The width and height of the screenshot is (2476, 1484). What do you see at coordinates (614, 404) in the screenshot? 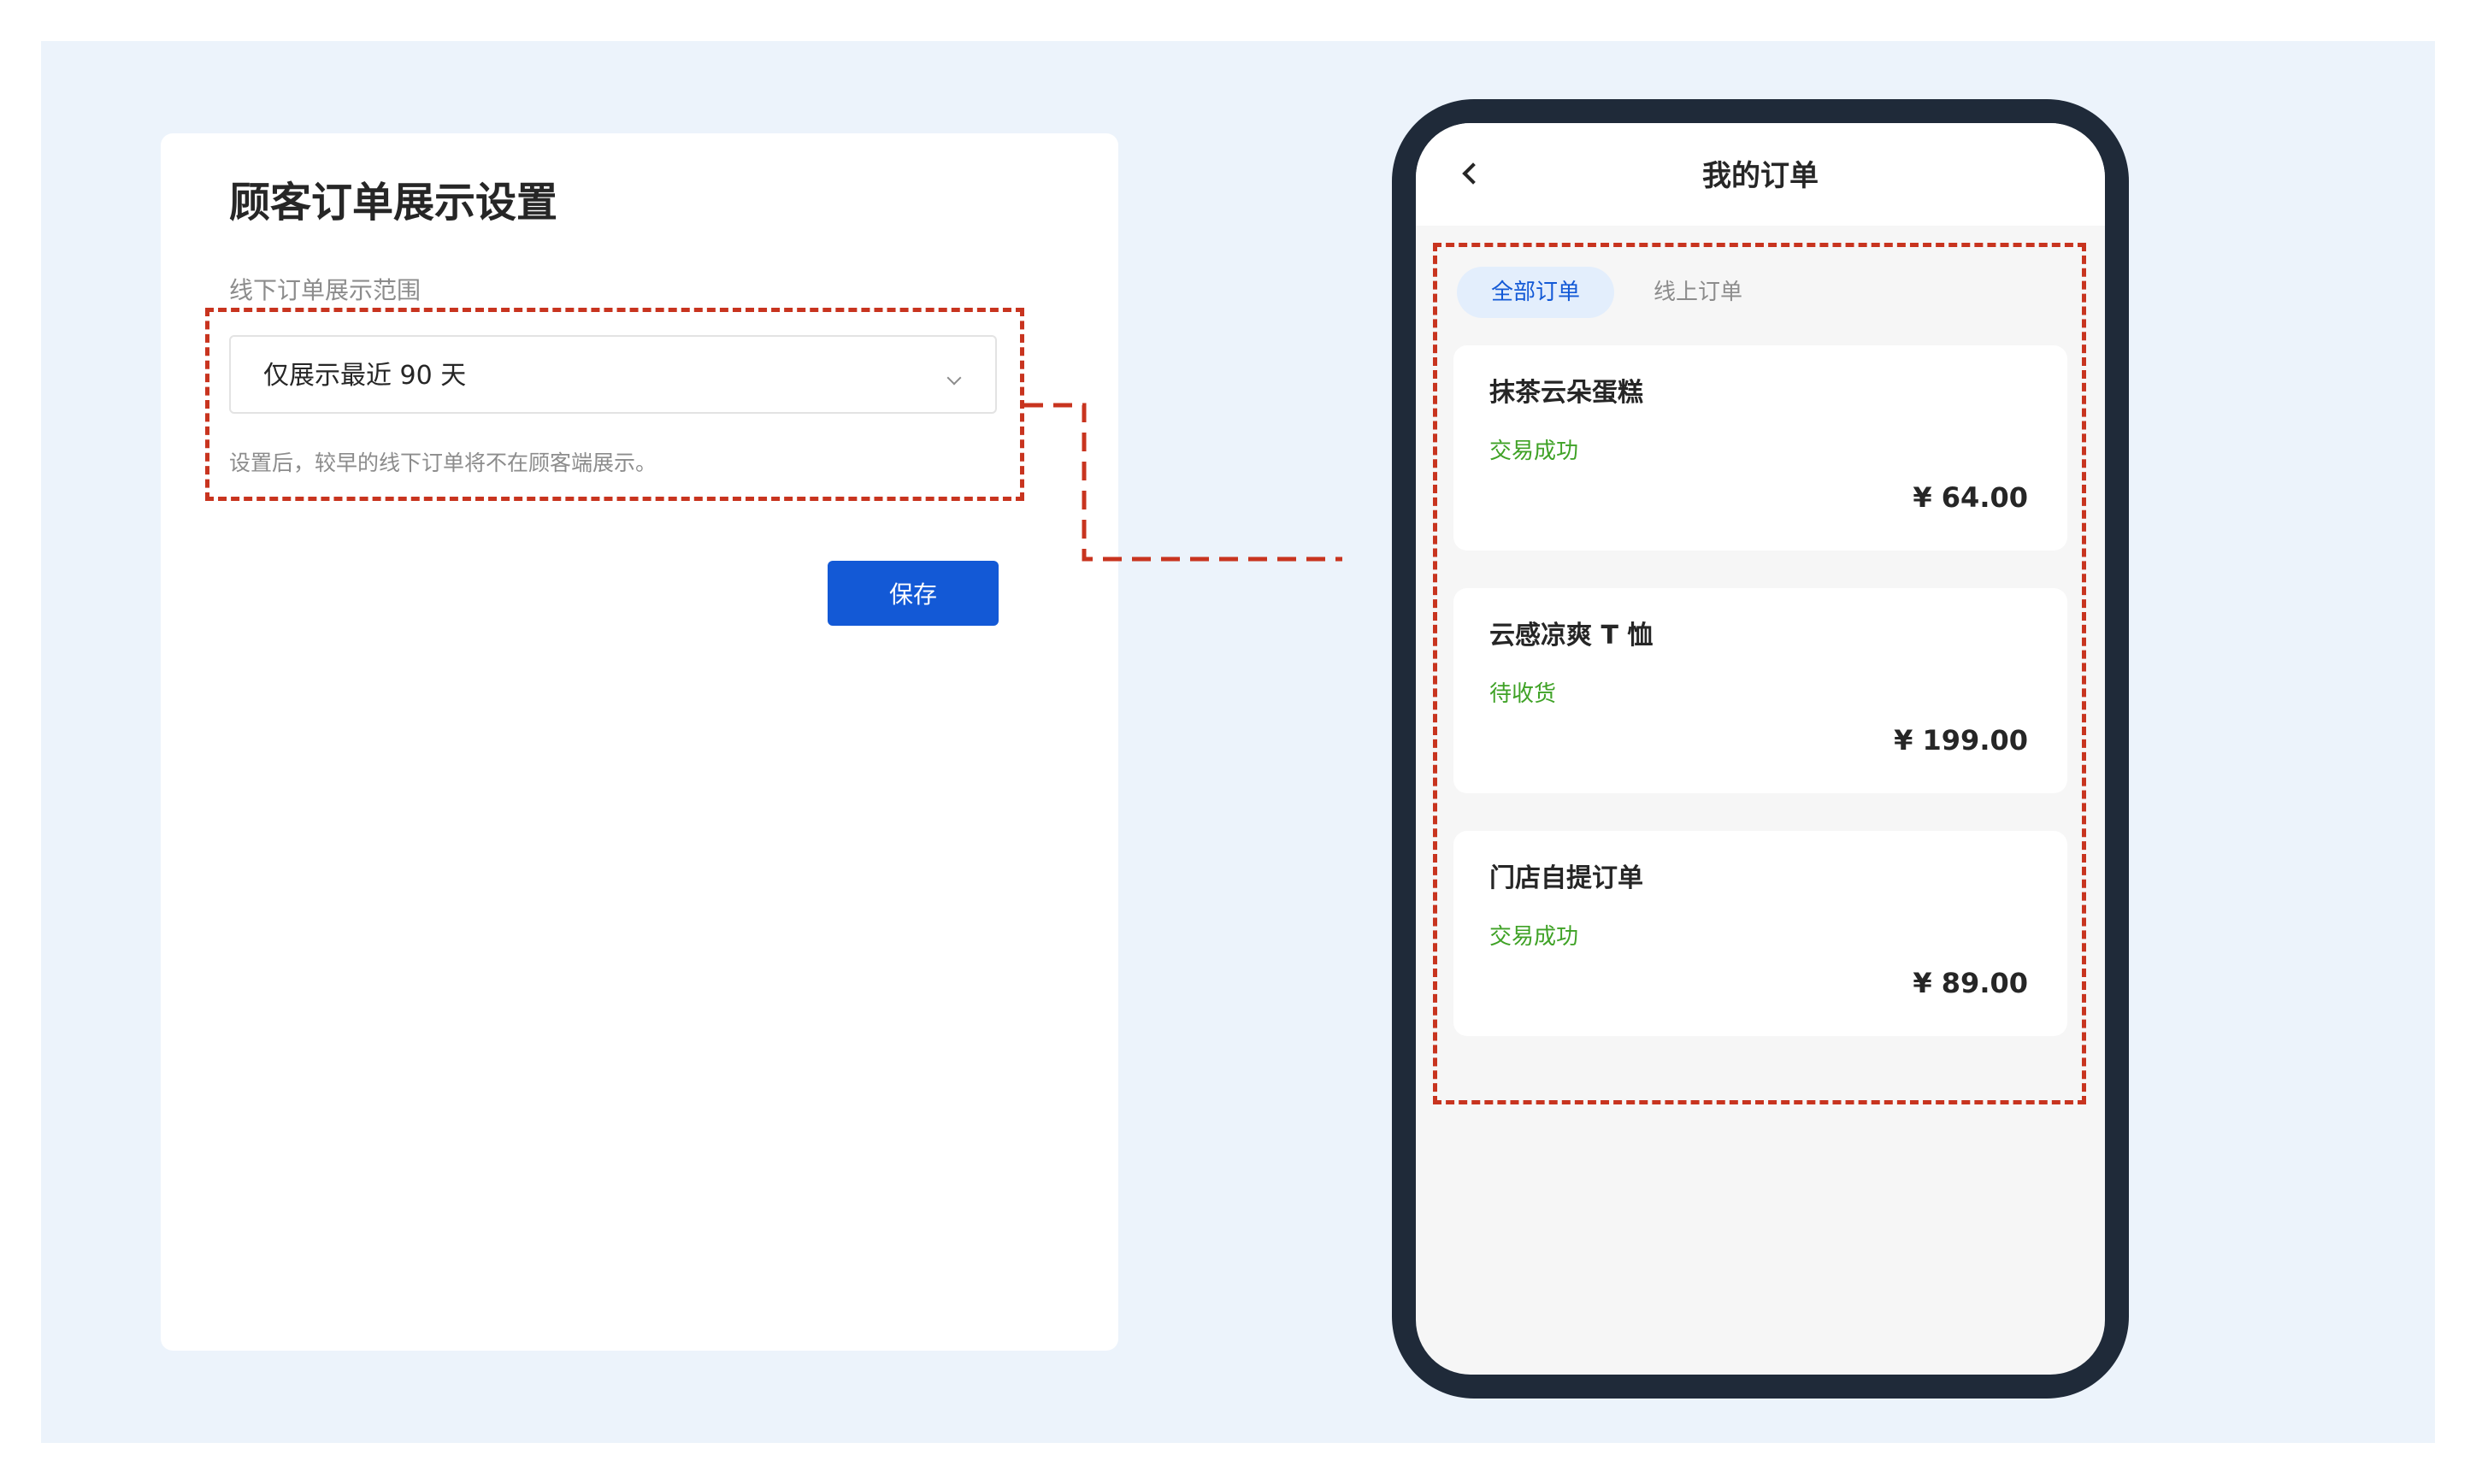
I see `settings-highlight-box` at bounding box center [614, 404].